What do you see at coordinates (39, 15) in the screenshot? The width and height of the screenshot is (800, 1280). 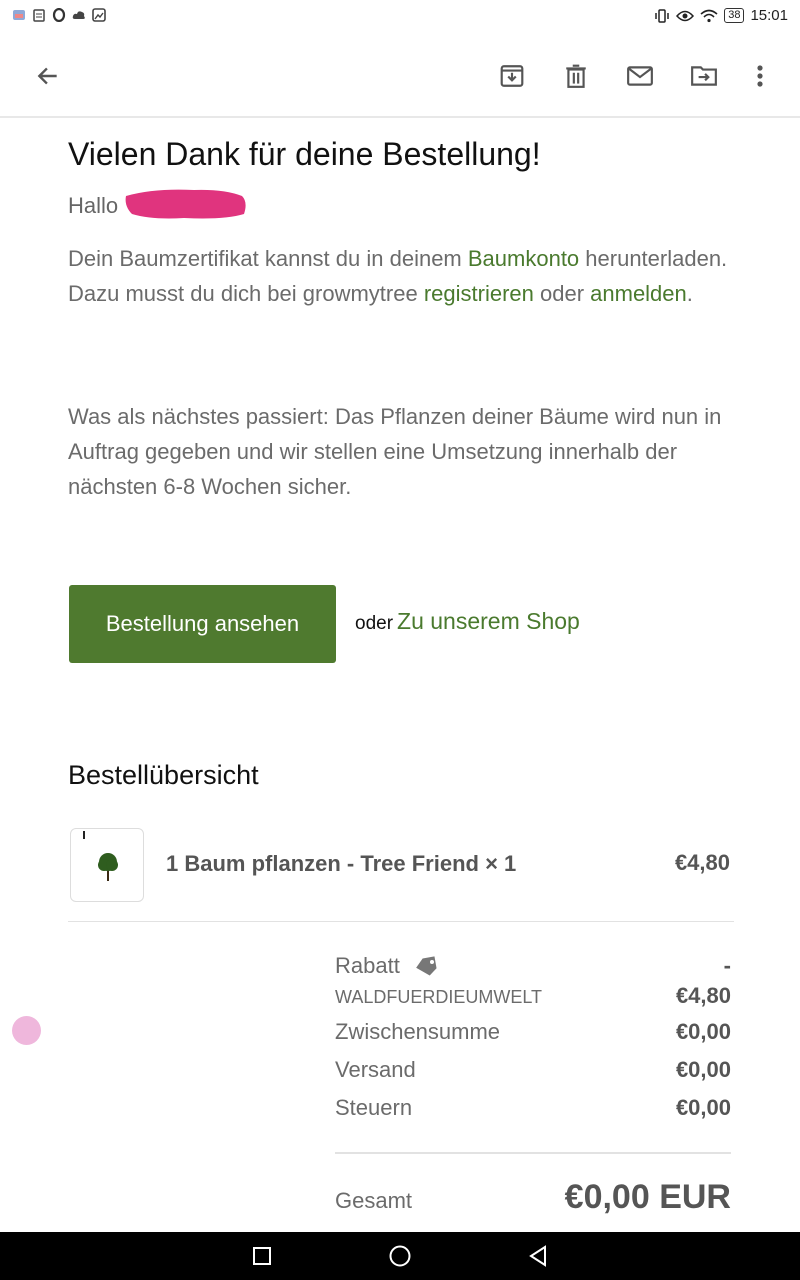 I see `clipboard-icon` at bounding box center [39, 15].